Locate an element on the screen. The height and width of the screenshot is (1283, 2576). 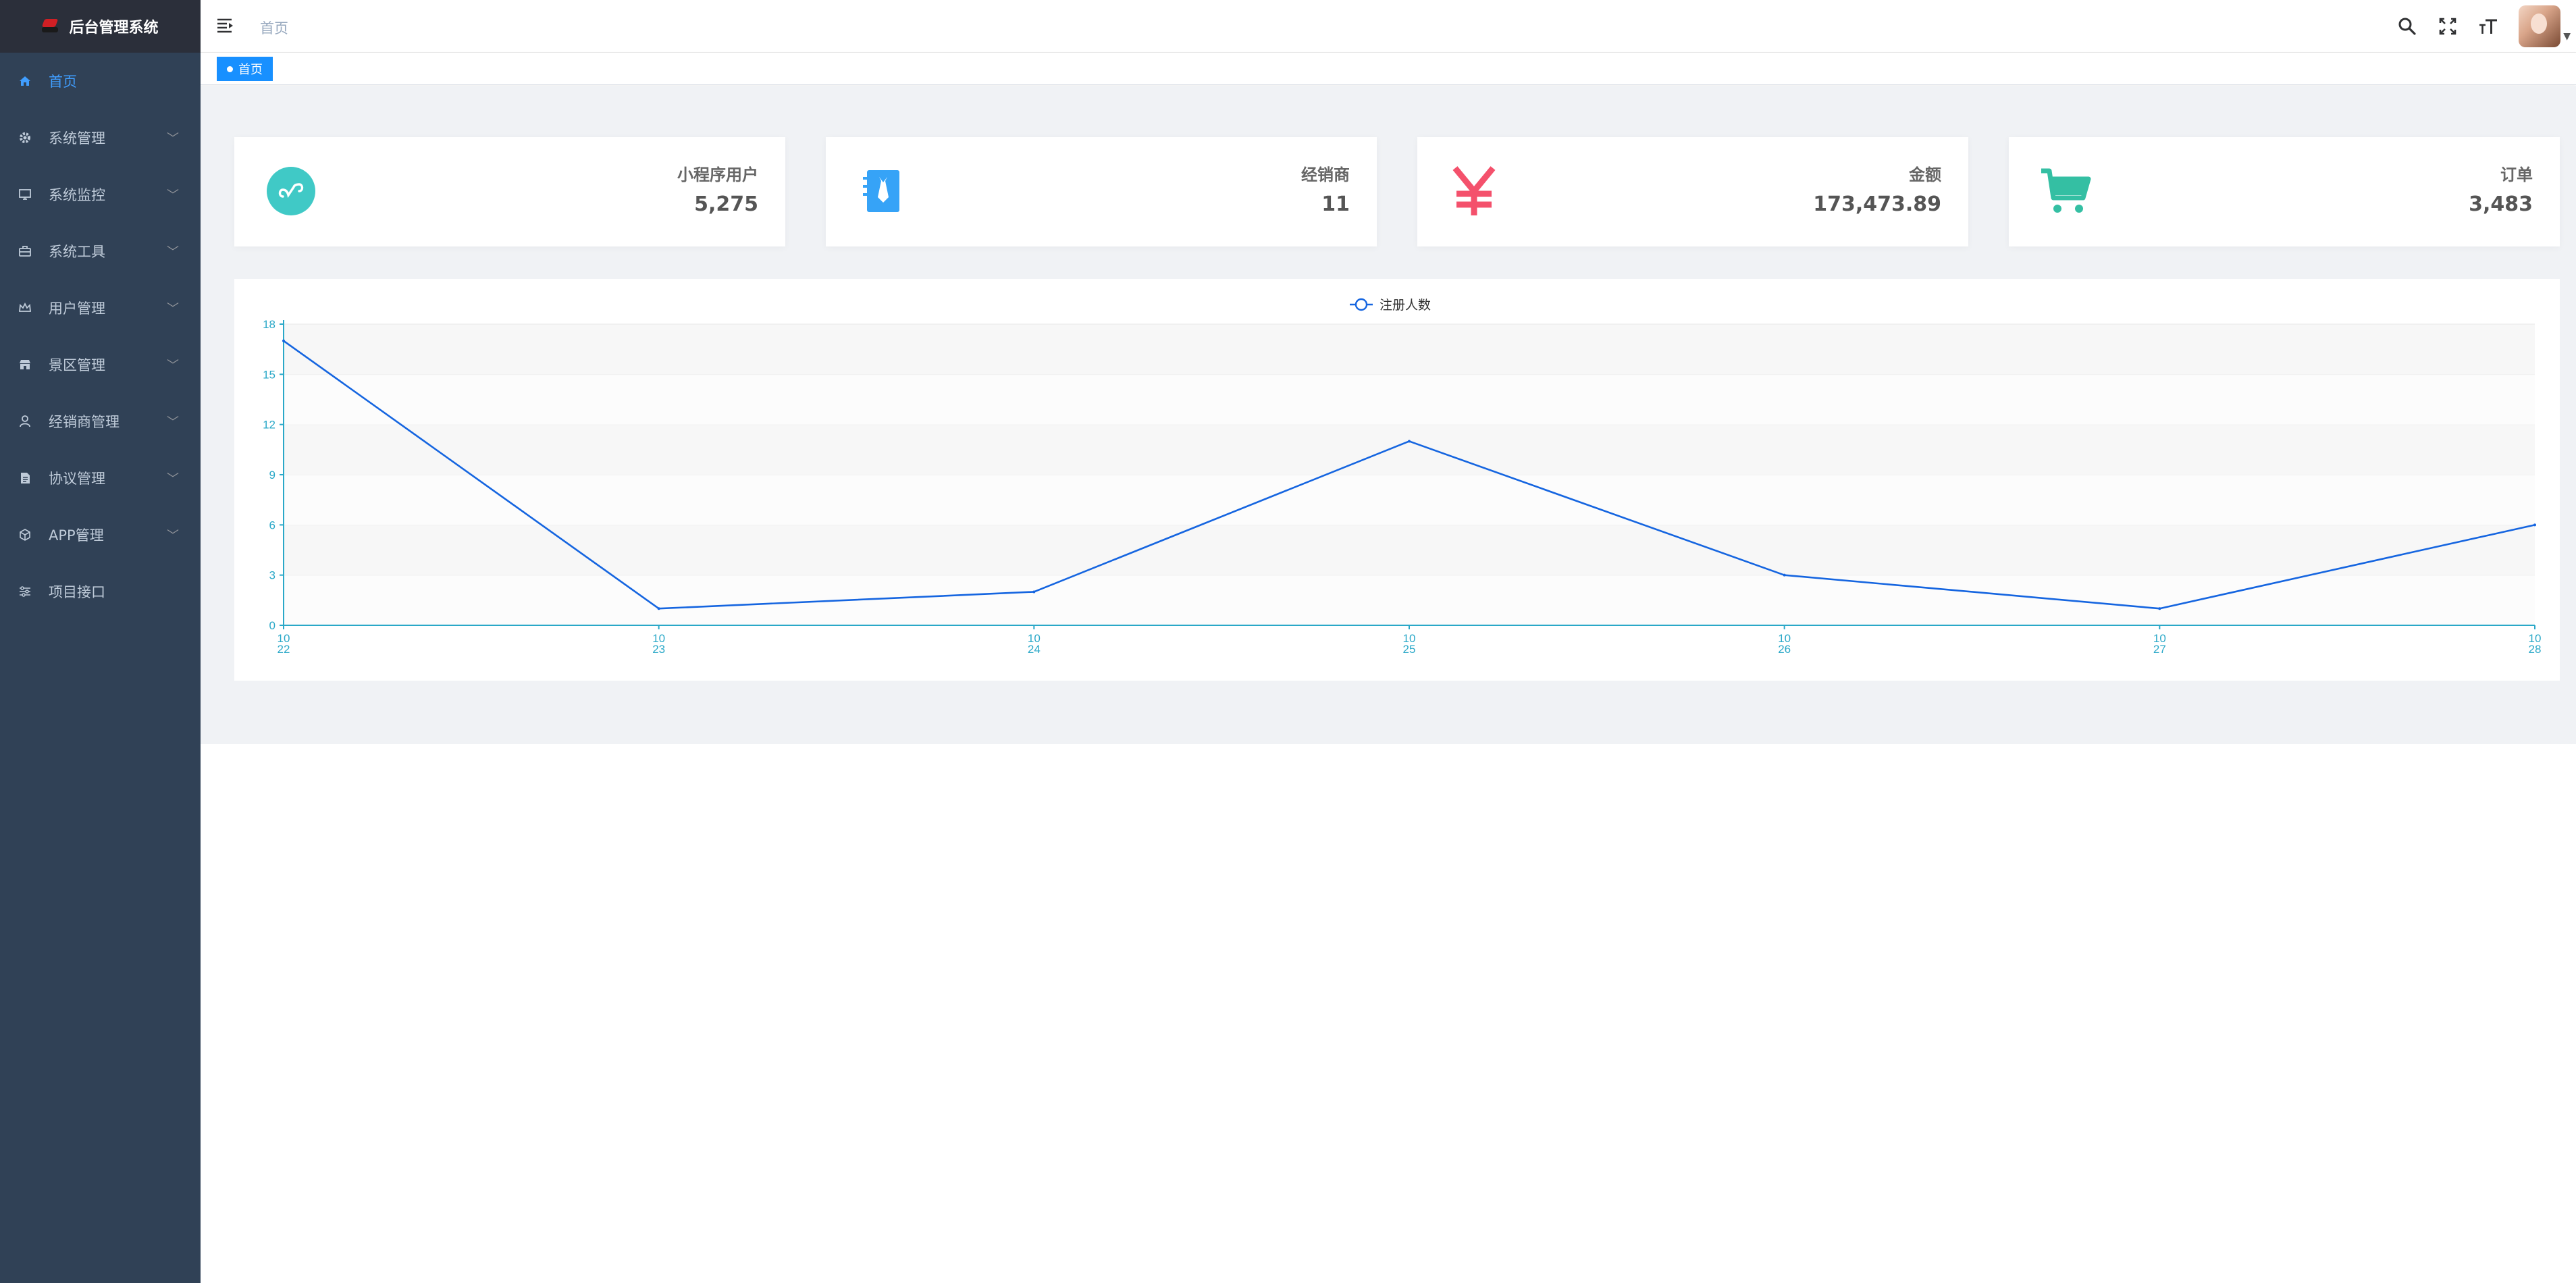
sidebar-item-user-management: 用户管理 ﹀ is located at coordinates (101, 308).